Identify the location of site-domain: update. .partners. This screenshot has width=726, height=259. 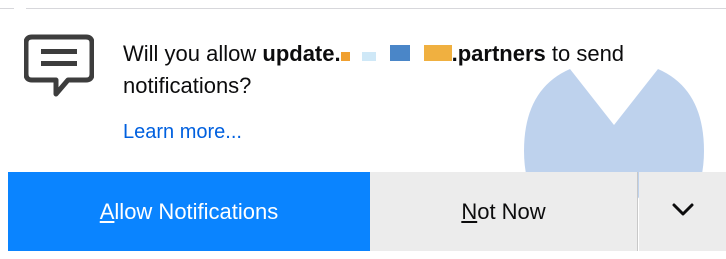
(403, 53).